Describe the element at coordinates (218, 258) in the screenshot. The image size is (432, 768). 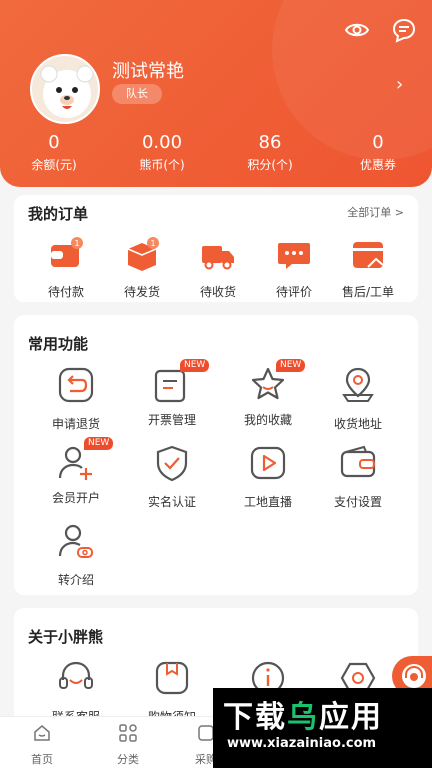
I see `truck-icon` at that location.